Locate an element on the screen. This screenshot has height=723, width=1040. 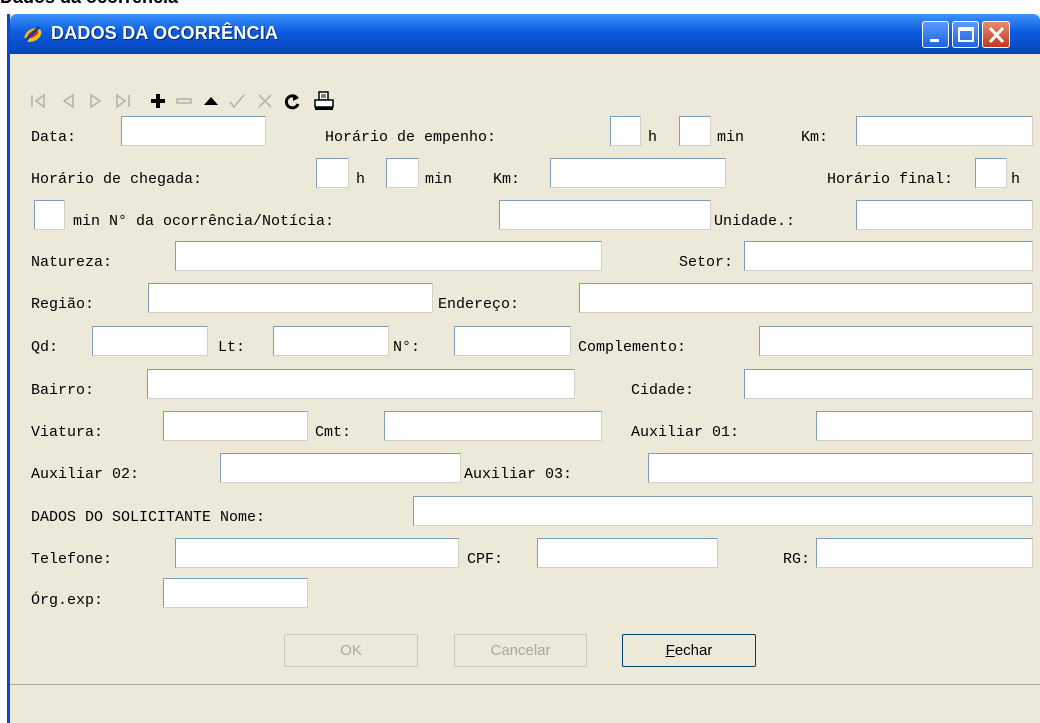
solicitante-nome-label: DADOS DO SOLICITANTE Nome: is located at coordinates (148, 517).